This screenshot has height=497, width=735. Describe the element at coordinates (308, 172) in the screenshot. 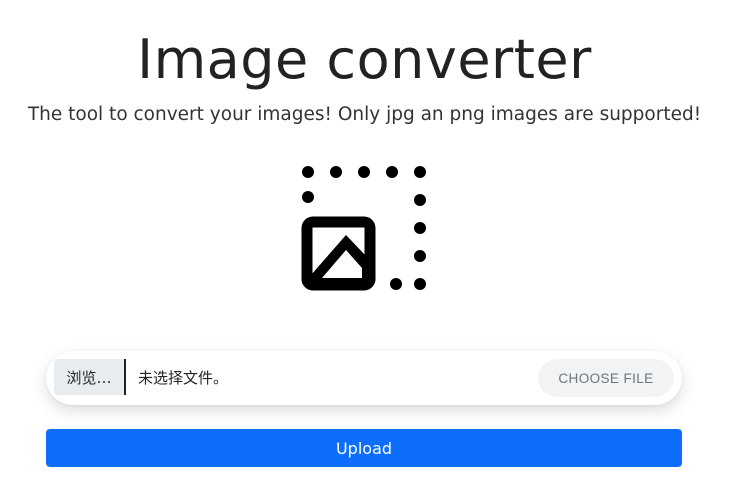

I see `dot-icon` at that location.